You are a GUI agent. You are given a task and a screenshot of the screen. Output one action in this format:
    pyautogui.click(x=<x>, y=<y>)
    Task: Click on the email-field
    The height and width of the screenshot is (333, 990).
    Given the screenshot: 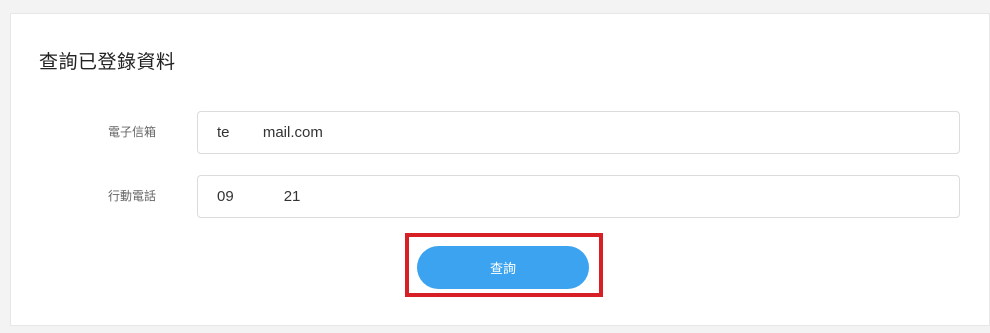 What is the action you would take?
    pyautogui.click(x=578, y=132)
    